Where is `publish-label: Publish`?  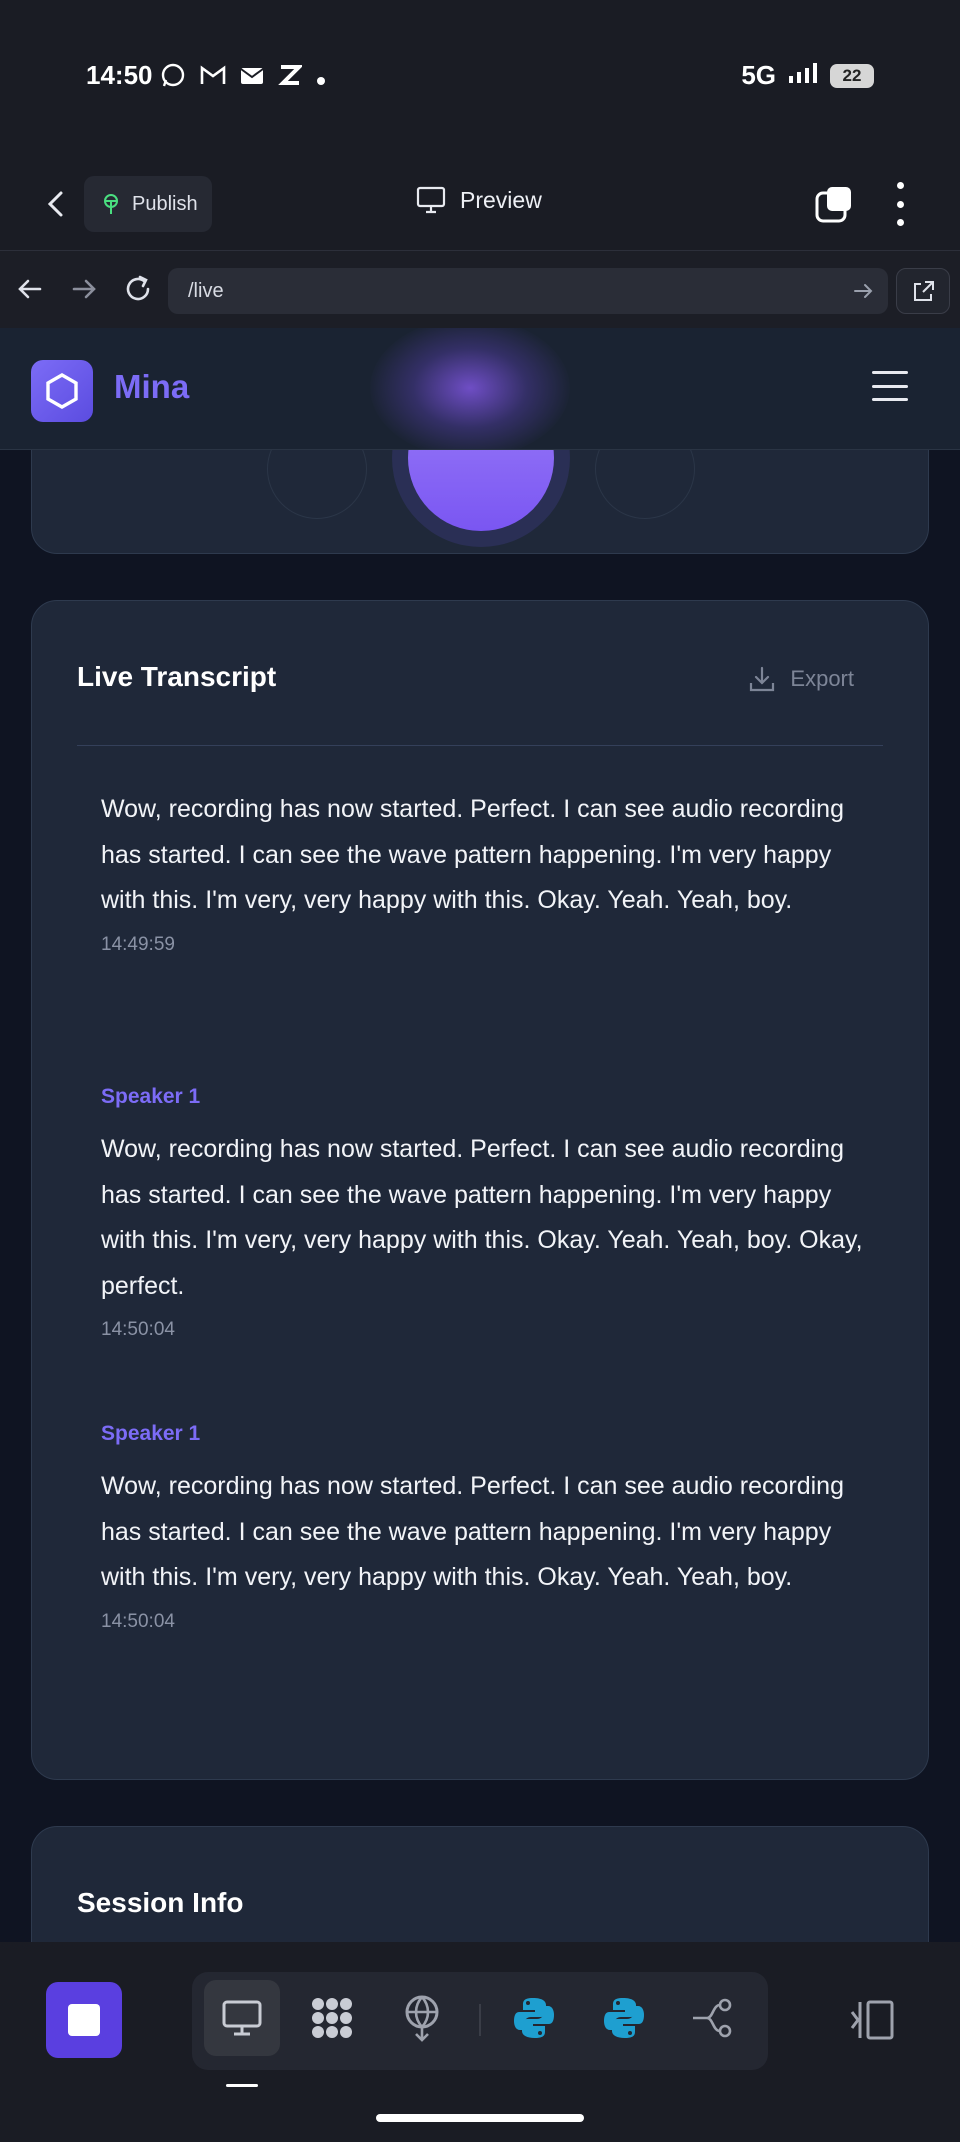
publish-label: Publish is located at coordinates (165, 203).